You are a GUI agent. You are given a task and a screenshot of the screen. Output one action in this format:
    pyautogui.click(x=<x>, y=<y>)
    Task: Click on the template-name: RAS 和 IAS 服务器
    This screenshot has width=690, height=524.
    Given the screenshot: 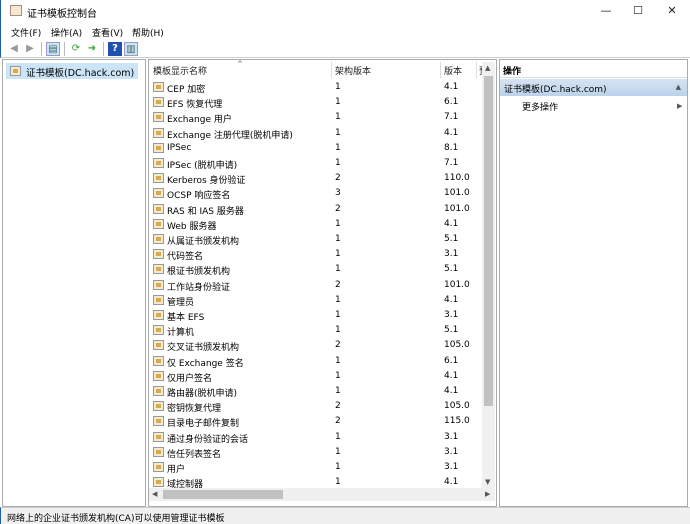 What is the action you would take?
    pyautogui.click(x=205, y=211)
    